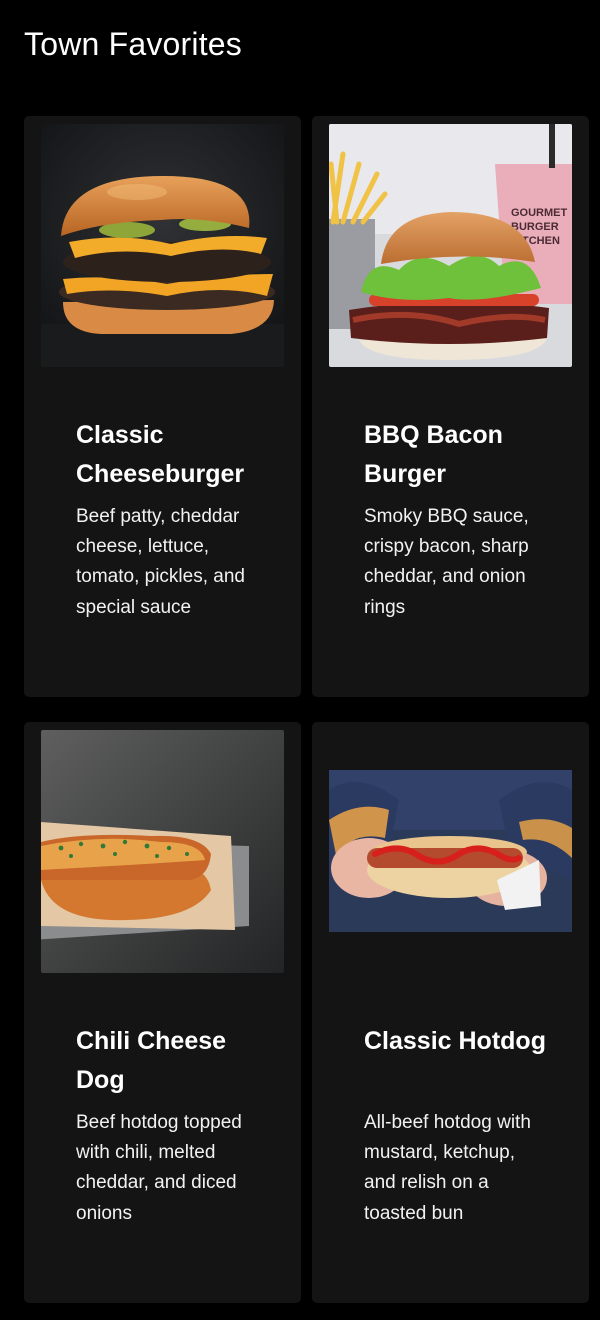  I want to click on item-title: Classic Hotdog, so click(455, 1041).